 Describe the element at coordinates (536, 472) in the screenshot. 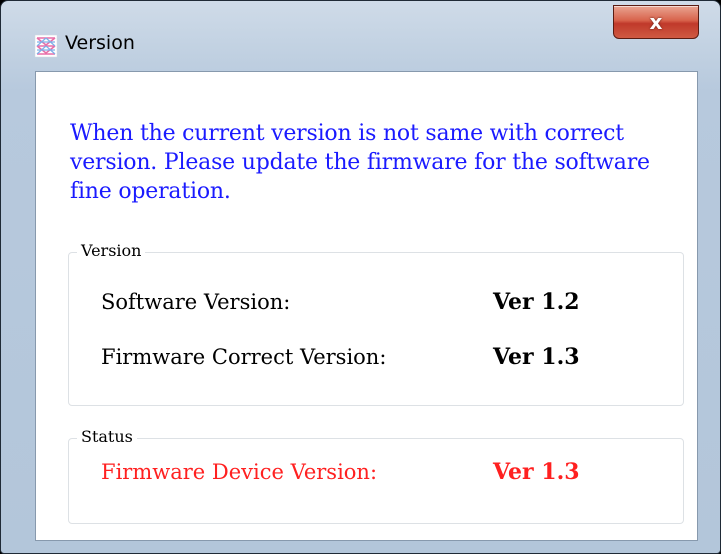

I see `firmware-device-version-value: Ver 1.3` at that location.